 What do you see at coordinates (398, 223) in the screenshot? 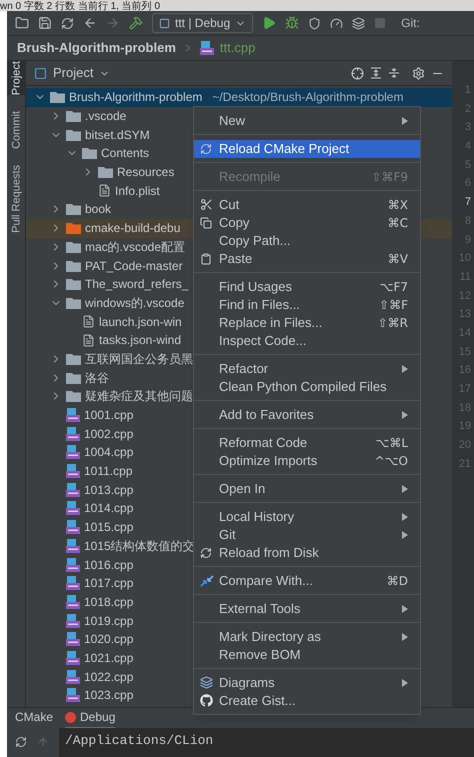
I see `shortcut-text: ⌘C` at bounding box center [398, 223].